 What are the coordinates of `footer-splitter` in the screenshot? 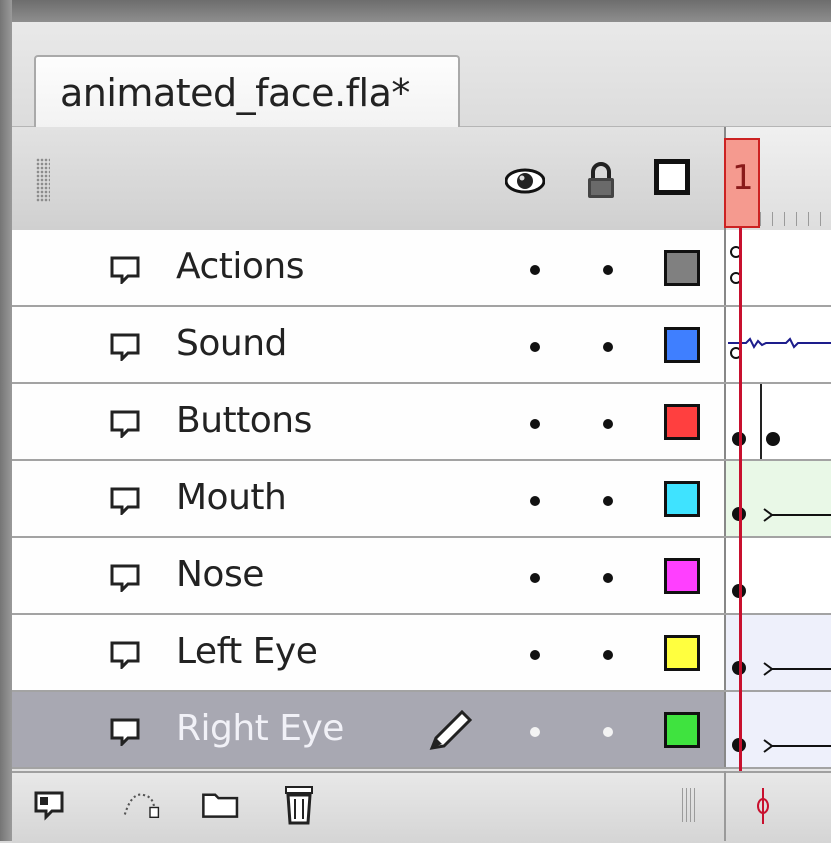 It's located at (689, 805).